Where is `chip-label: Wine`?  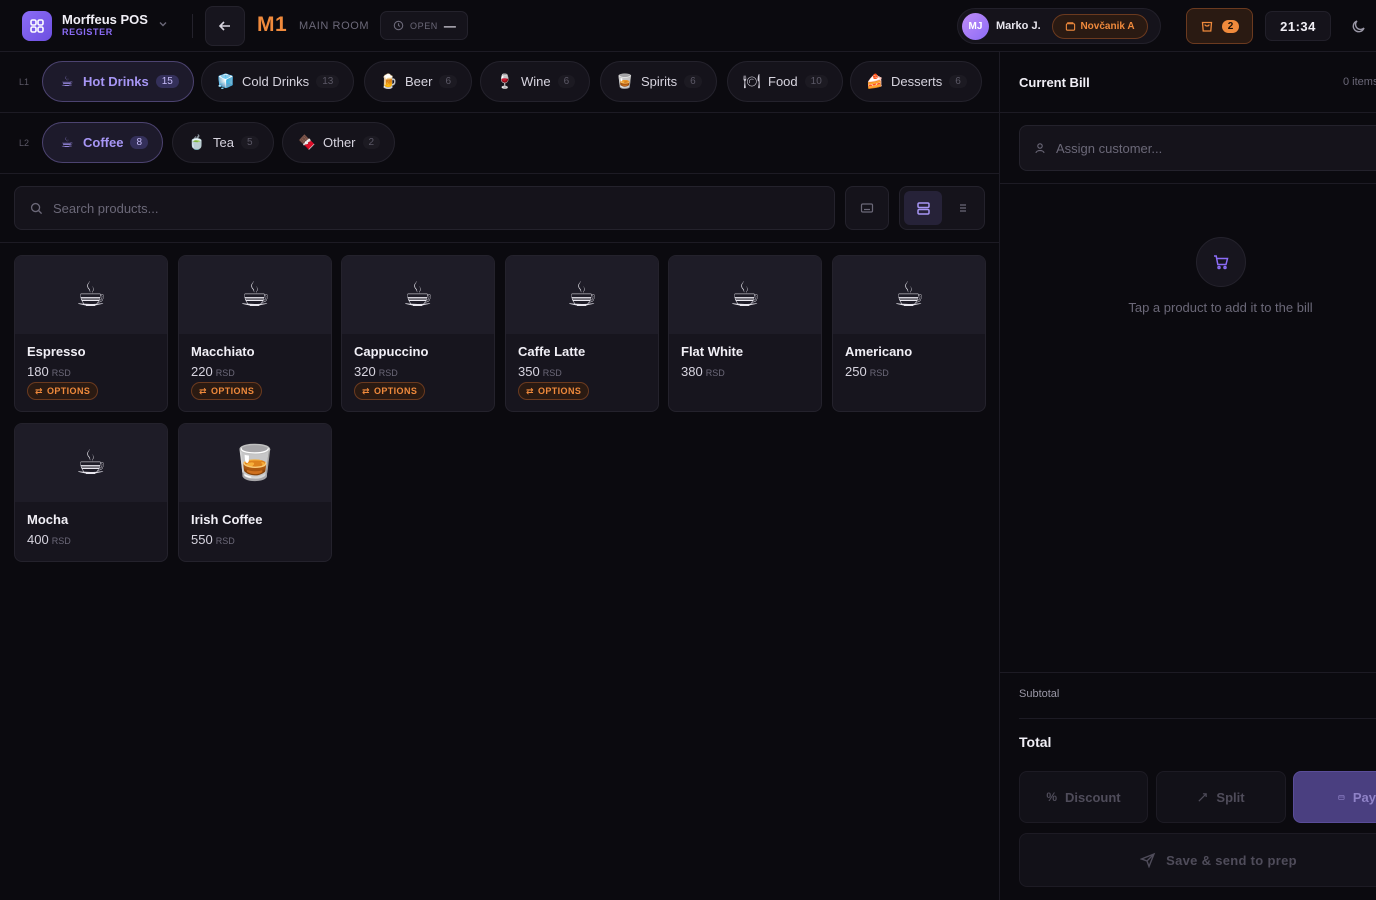 chip-label: Wine is located at coordinates (536, 81).